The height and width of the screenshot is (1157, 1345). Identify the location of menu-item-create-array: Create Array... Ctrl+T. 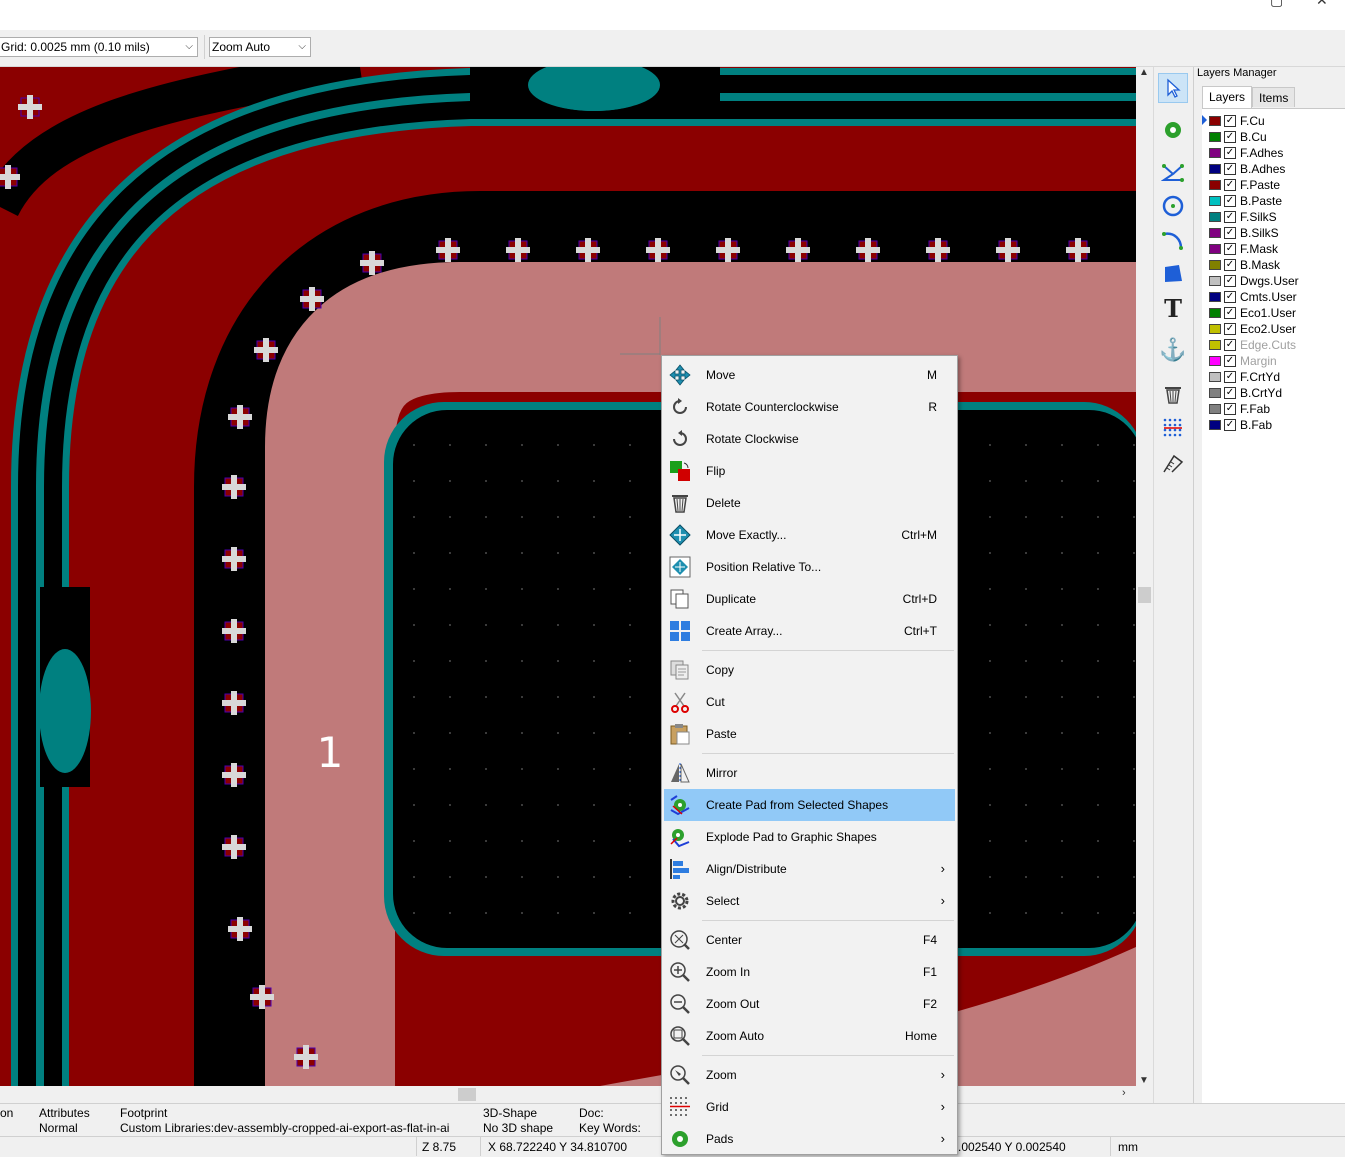
(809, 631).